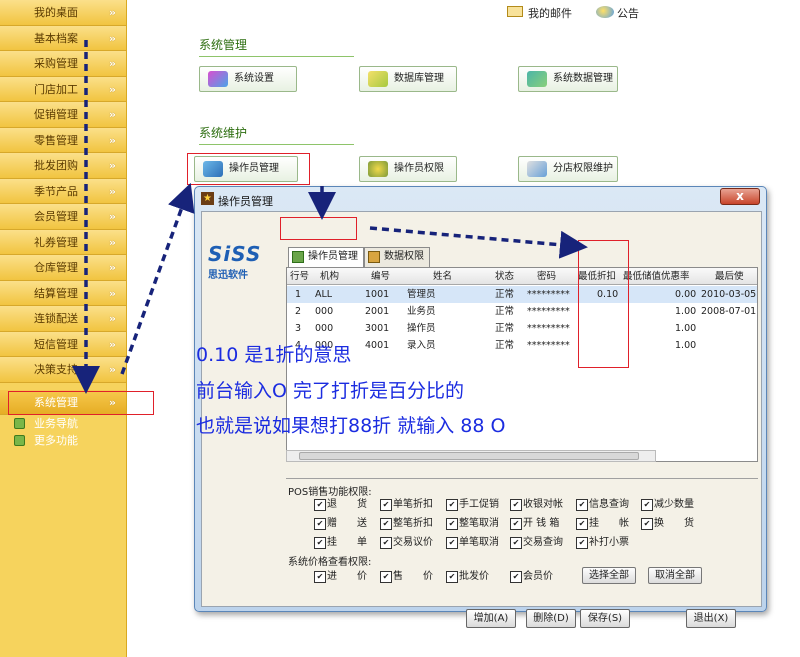 The height and width of the screenshot is (657, 800). I want to click on arrow-to-operator-button, so click(157, 278).